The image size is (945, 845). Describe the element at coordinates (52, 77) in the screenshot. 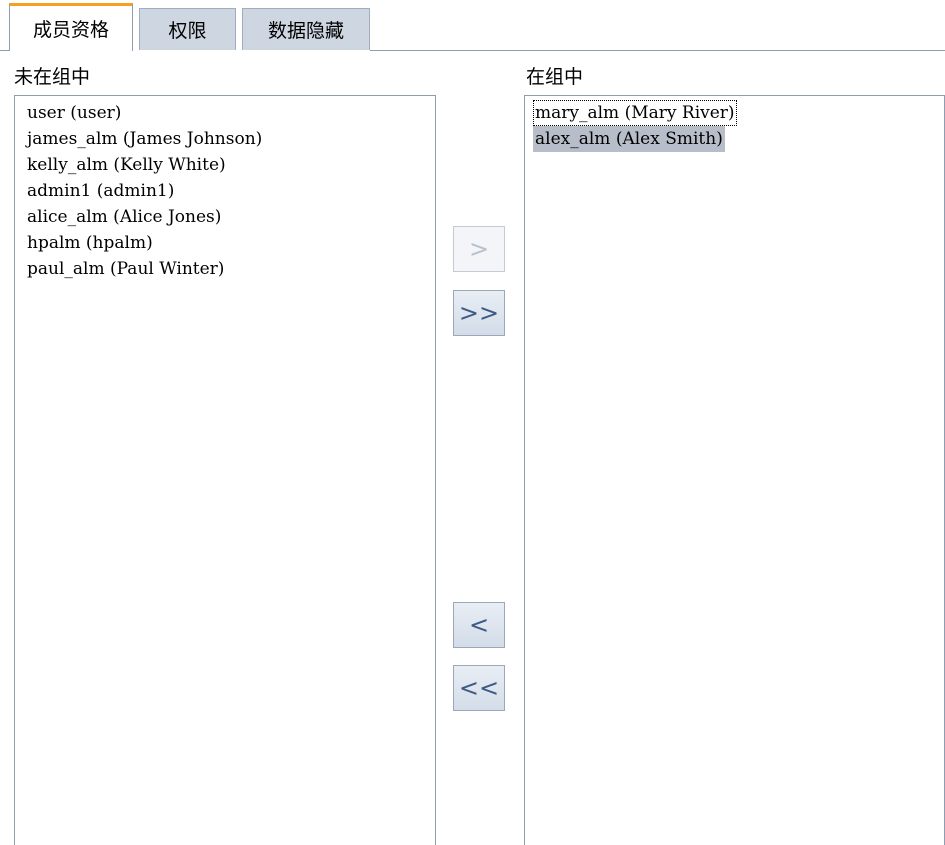

I see `not-in-group-label: 未在组中` at that location.